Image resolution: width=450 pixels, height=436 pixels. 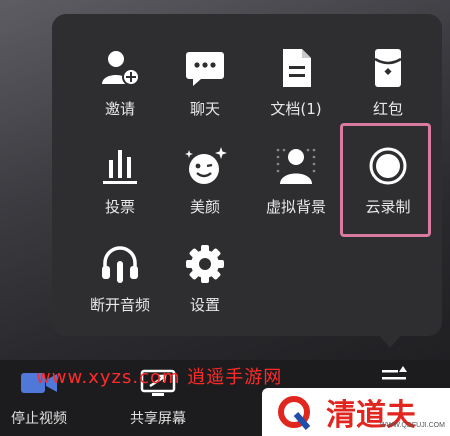 What do you see at coordinates (120, 68) in the screenshot?
I see `add-user-icon` at bounding box center [120, 68].